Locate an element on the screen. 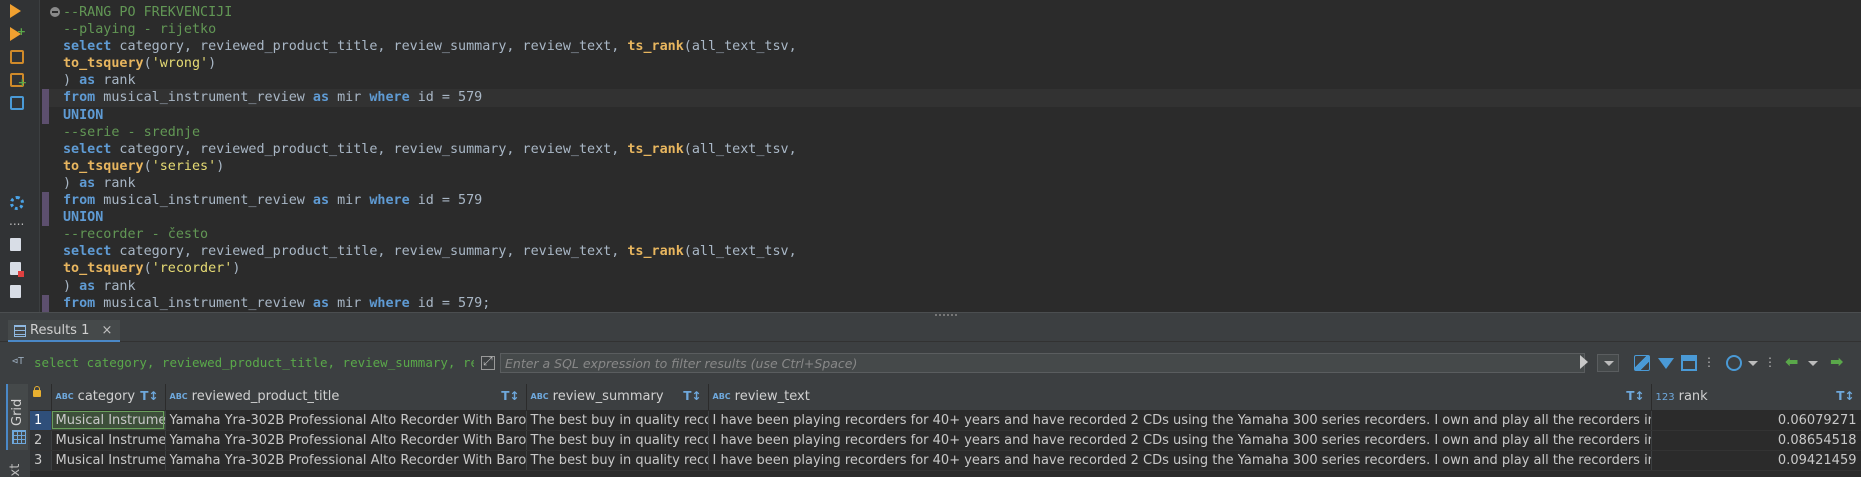 This screenshot has width=1861, height=477. panel-splitter is located at coordinates (930, 316).